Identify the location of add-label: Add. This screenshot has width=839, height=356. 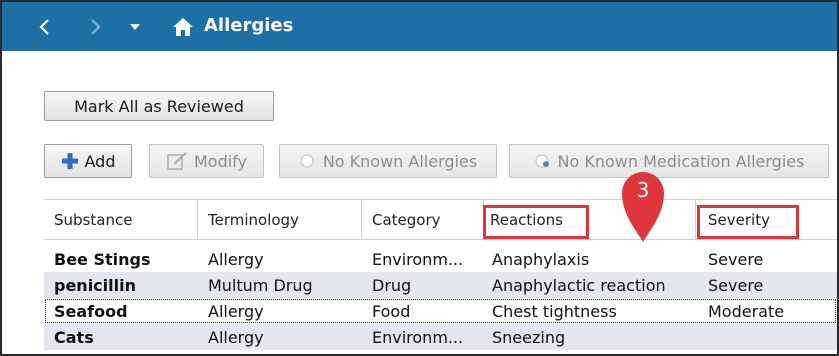
(100, 161).